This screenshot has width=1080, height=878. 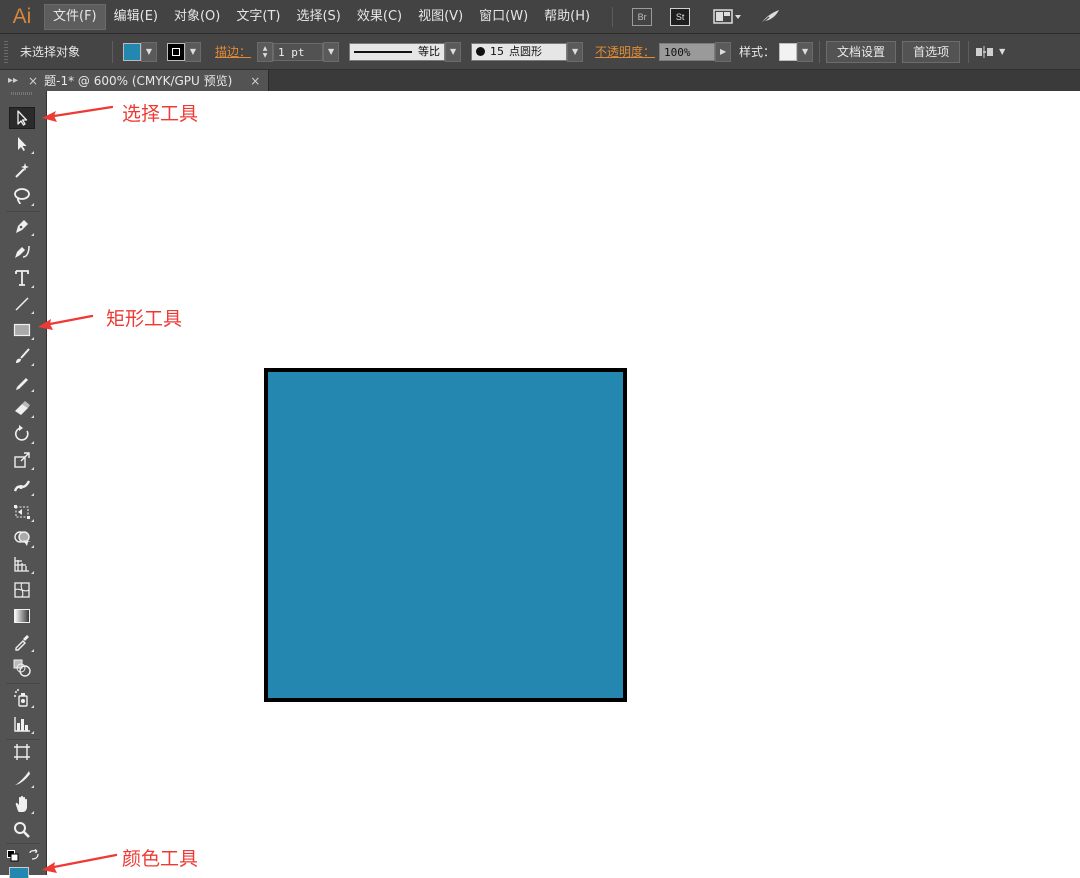 I want to click on stroke-swatch, so click(x=176, y=51).